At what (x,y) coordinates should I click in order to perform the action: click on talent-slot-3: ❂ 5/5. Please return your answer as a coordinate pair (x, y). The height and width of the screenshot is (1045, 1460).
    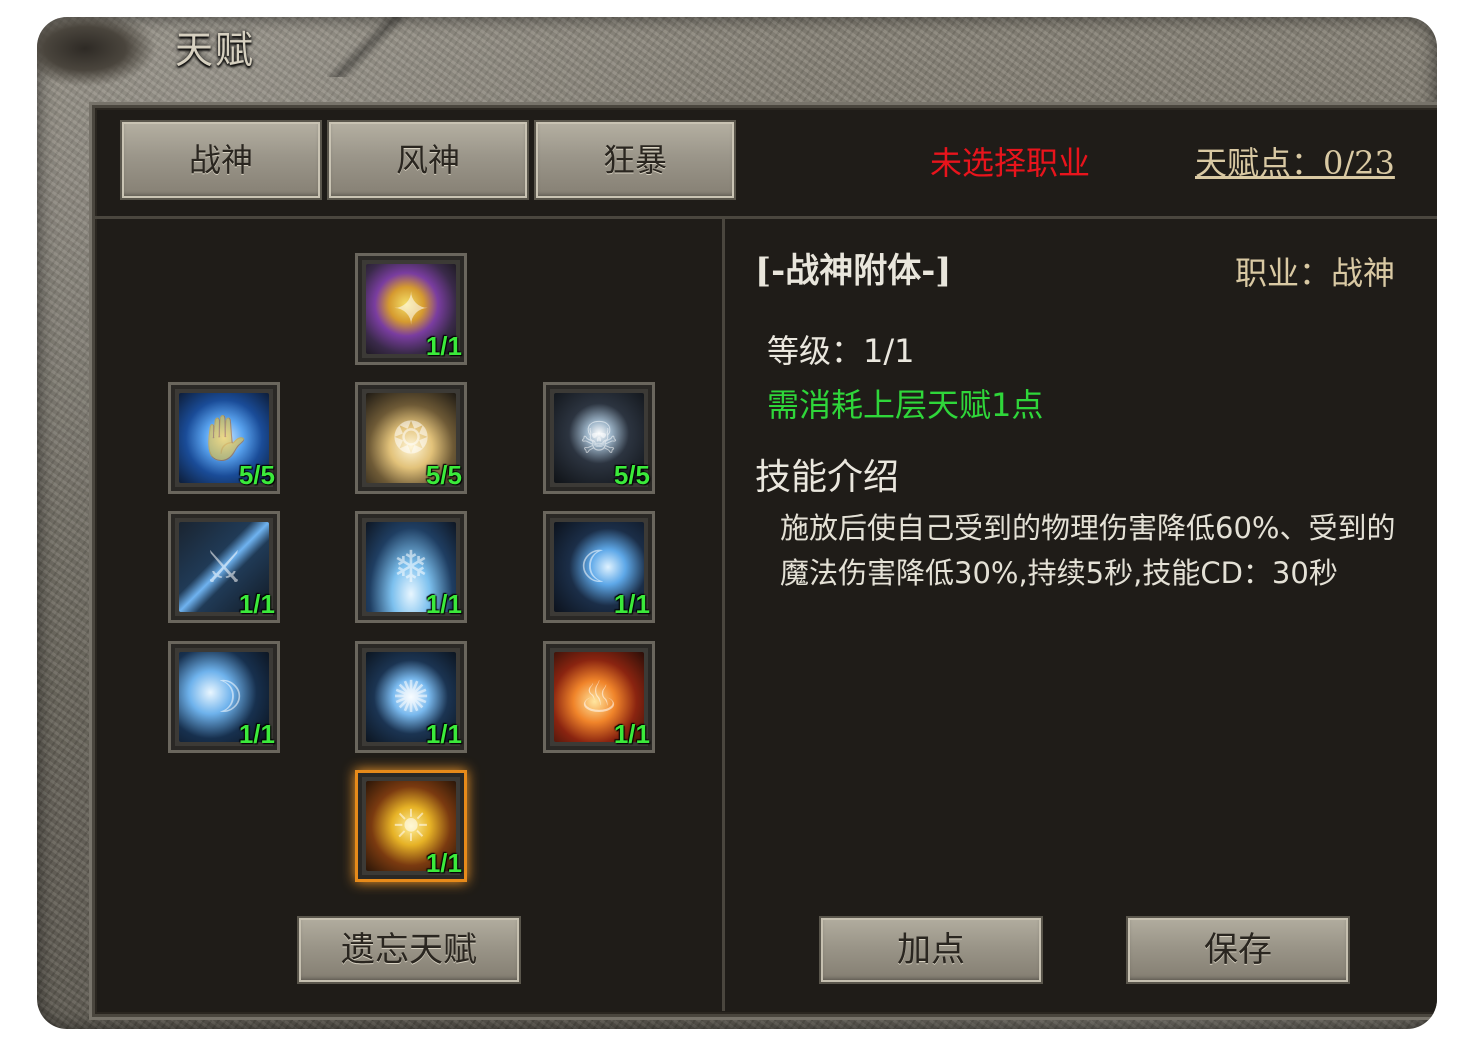
    Looking at the image, I should click on (411, 438).